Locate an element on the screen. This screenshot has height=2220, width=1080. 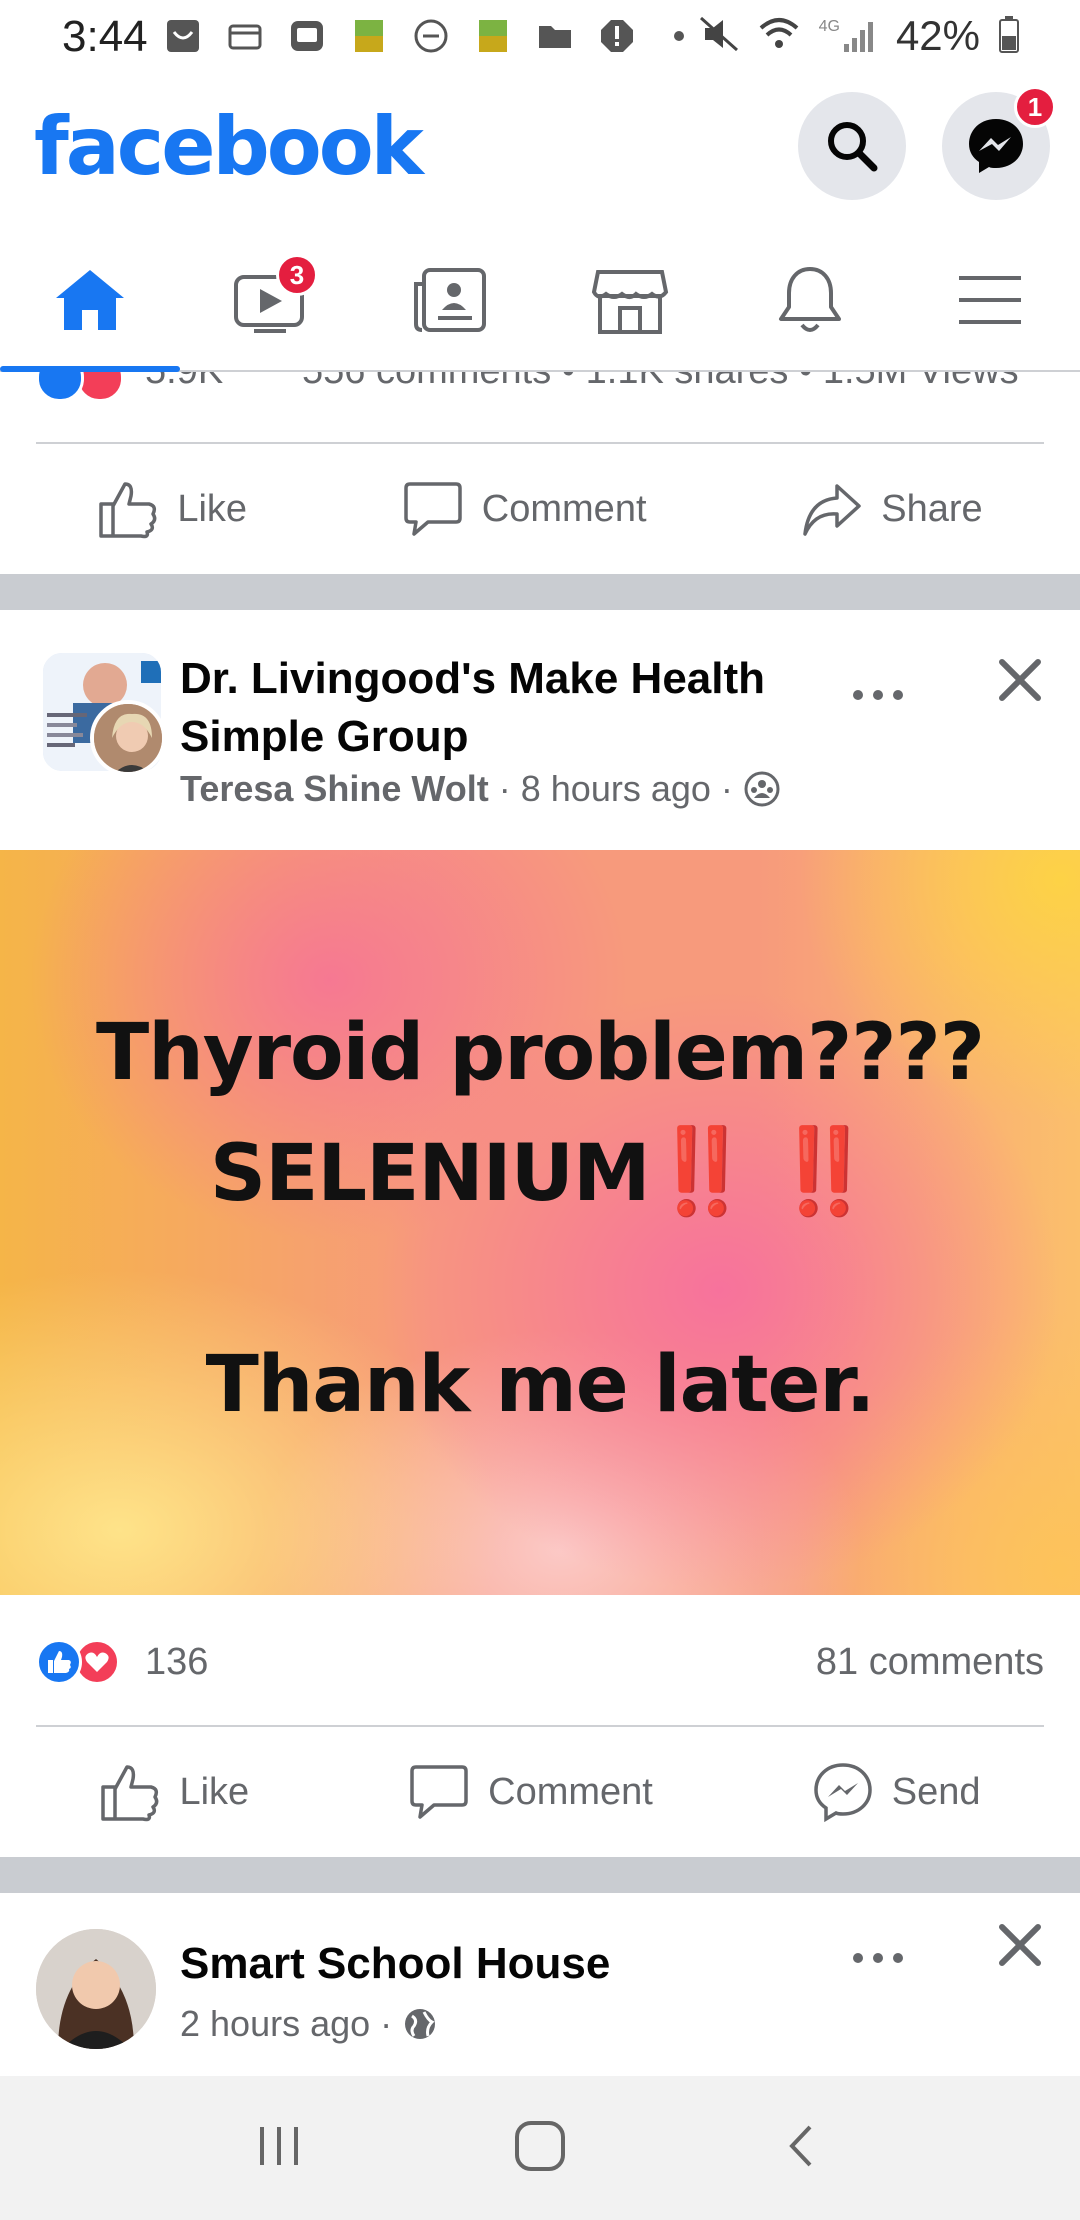
status-bar: 3:44 4G 42% is located at coordinates (540, 40).